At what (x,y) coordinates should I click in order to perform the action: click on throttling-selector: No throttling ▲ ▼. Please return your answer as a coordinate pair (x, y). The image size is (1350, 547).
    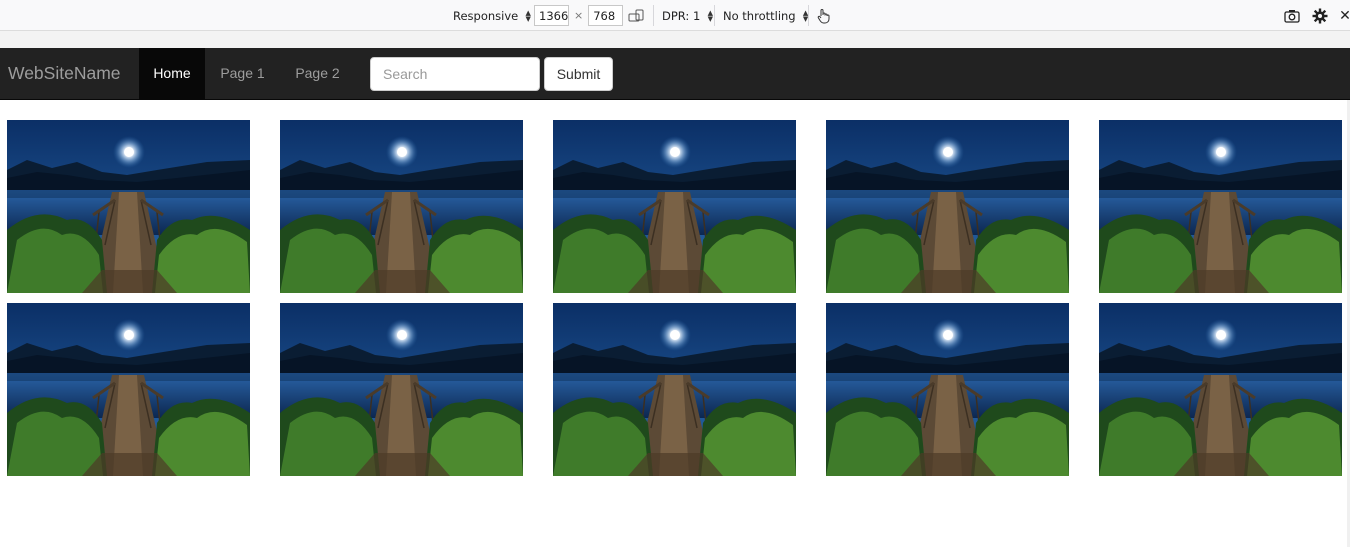
    Looking at the image, I should click on (766, 15).